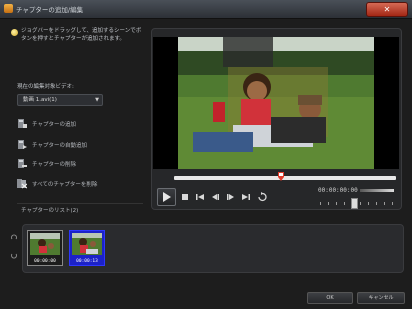 The width and height of the screenshot is (412, 309). I want to click on stop-icon, so click(185, 197).